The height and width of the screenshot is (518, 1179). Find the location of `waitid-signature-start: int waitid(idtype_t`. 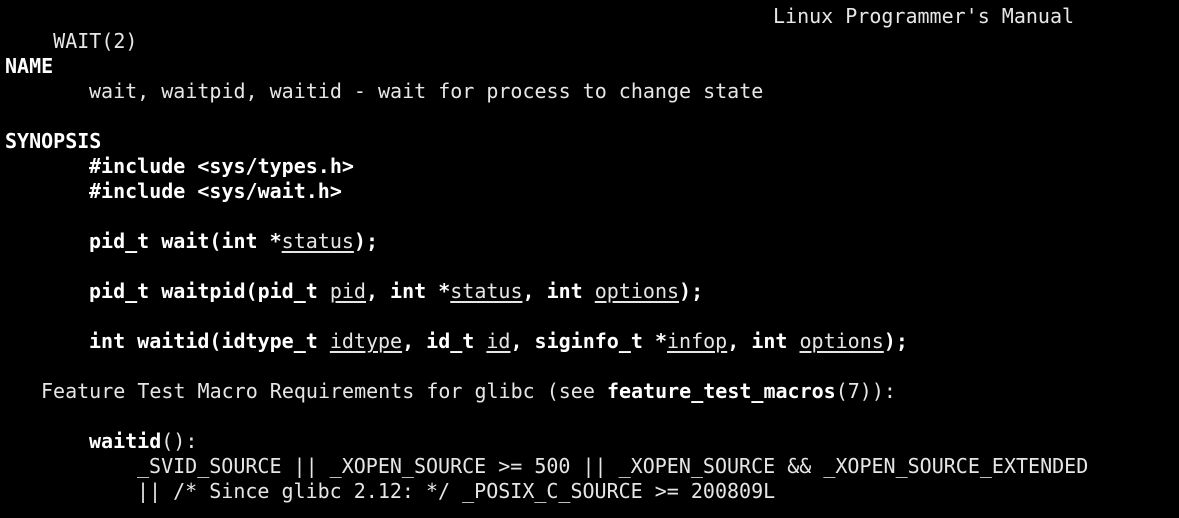

waitid-signature-start: int waitid(idtype_t is located at coordinates (209, 341).